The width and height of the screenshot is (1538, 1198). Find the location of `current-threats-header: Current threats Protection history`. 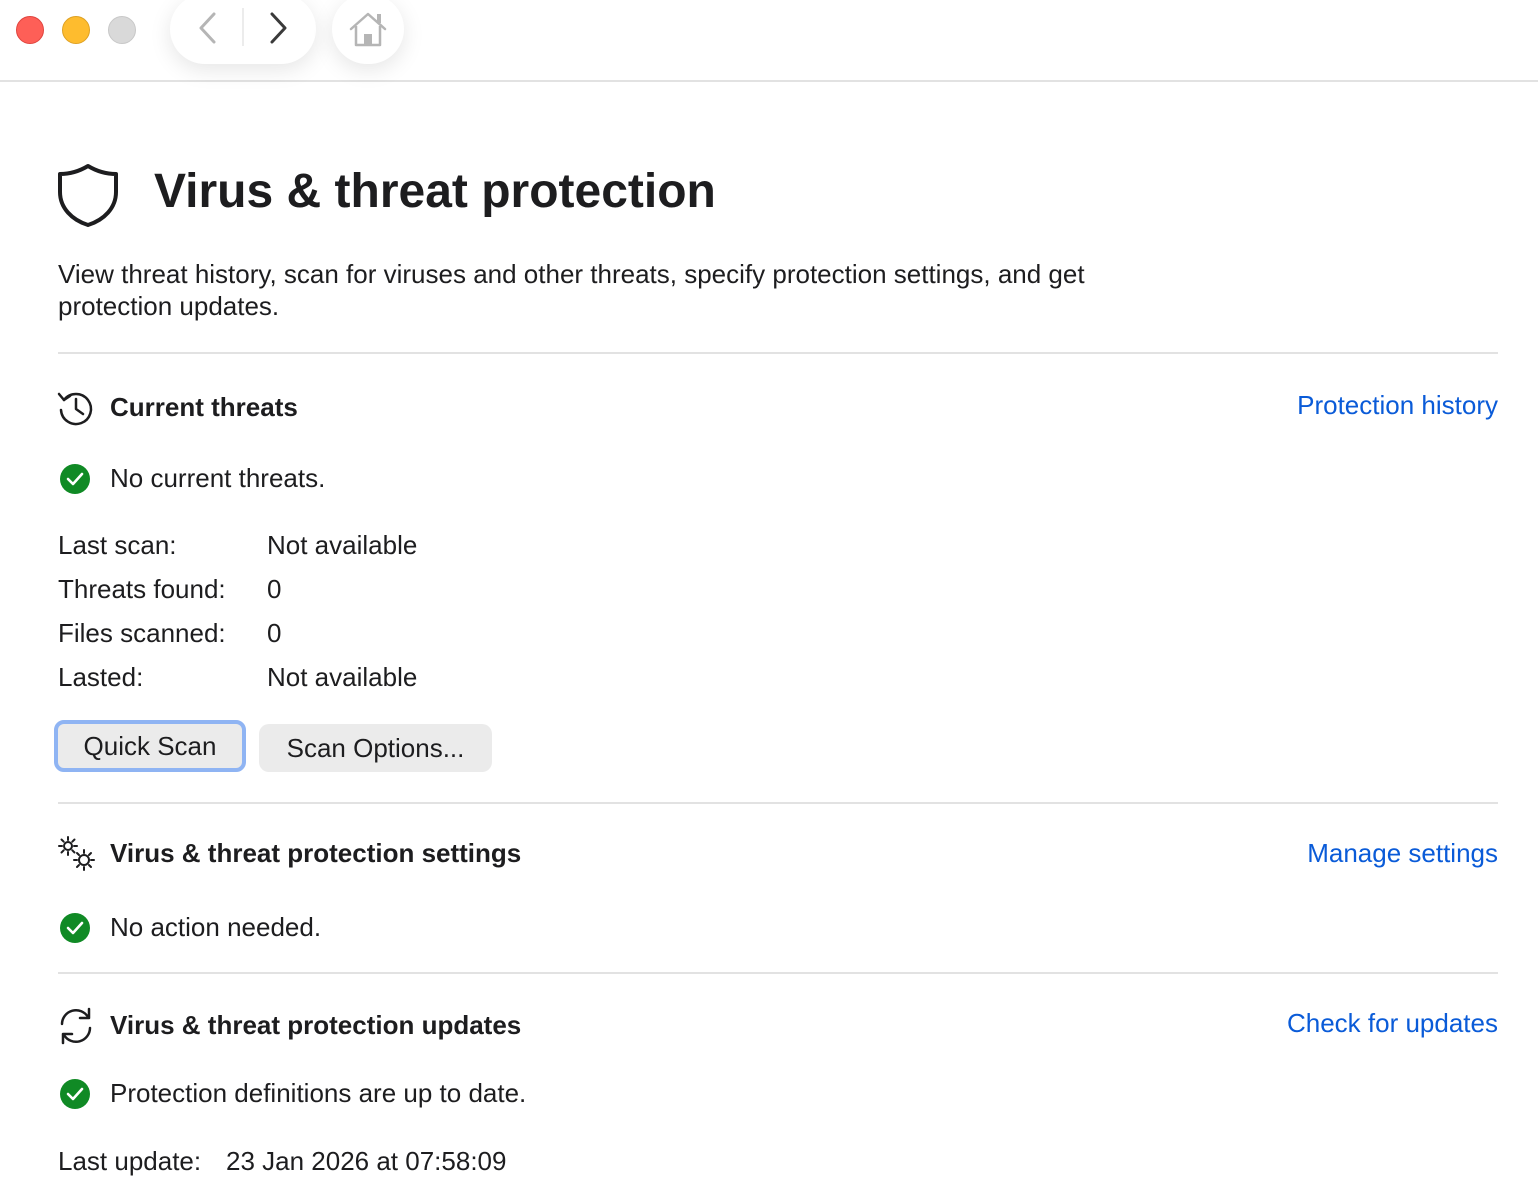

current-threats-header: Current threats Protection history is located at coordinates (777, 410).